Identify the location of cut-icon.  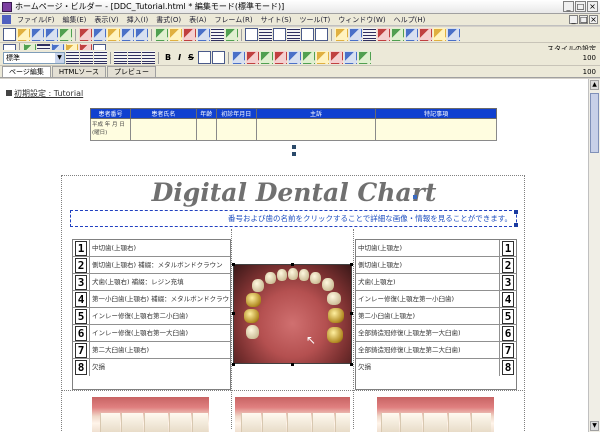
(85, 34).